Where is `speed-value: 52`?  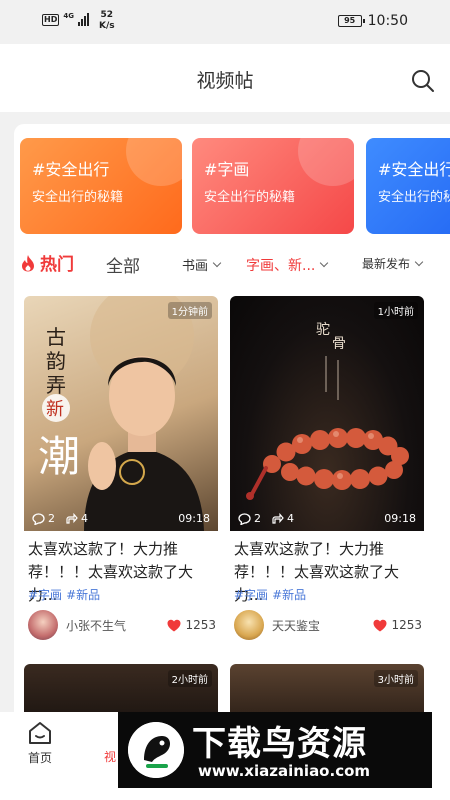
speed-value: 52 is located at coordinates (107, 15).